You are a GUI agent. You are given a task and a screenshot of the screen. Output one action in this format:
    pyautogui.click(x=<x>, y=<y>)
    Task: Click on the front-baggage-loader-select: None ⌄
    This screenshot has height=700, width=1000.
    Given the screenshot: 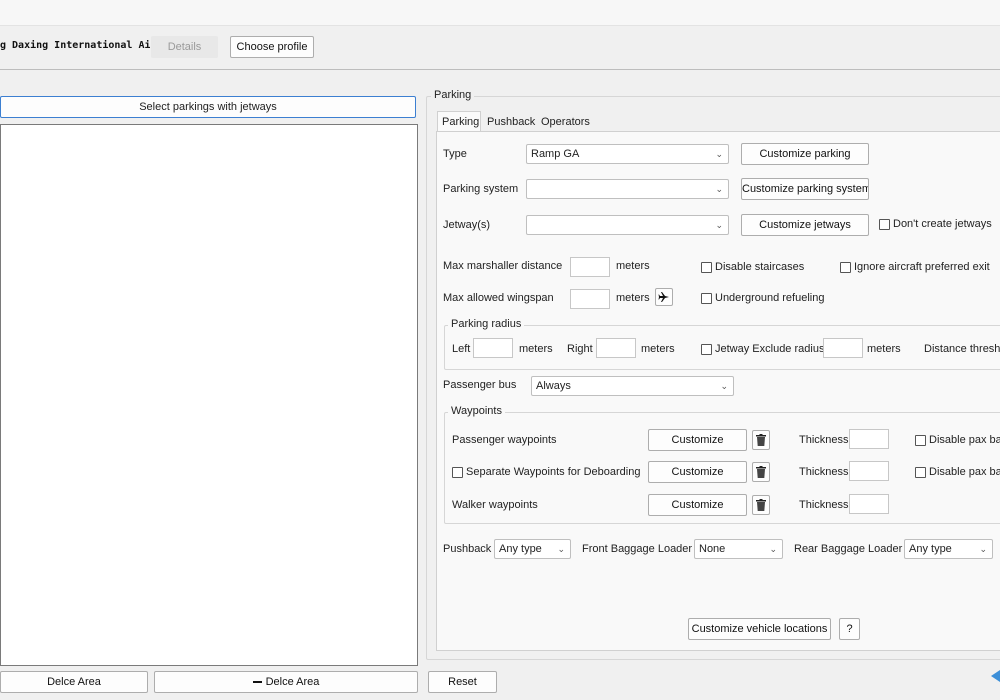 What is the action you would take?
    pyautogui.click(x=738, y=549)
    